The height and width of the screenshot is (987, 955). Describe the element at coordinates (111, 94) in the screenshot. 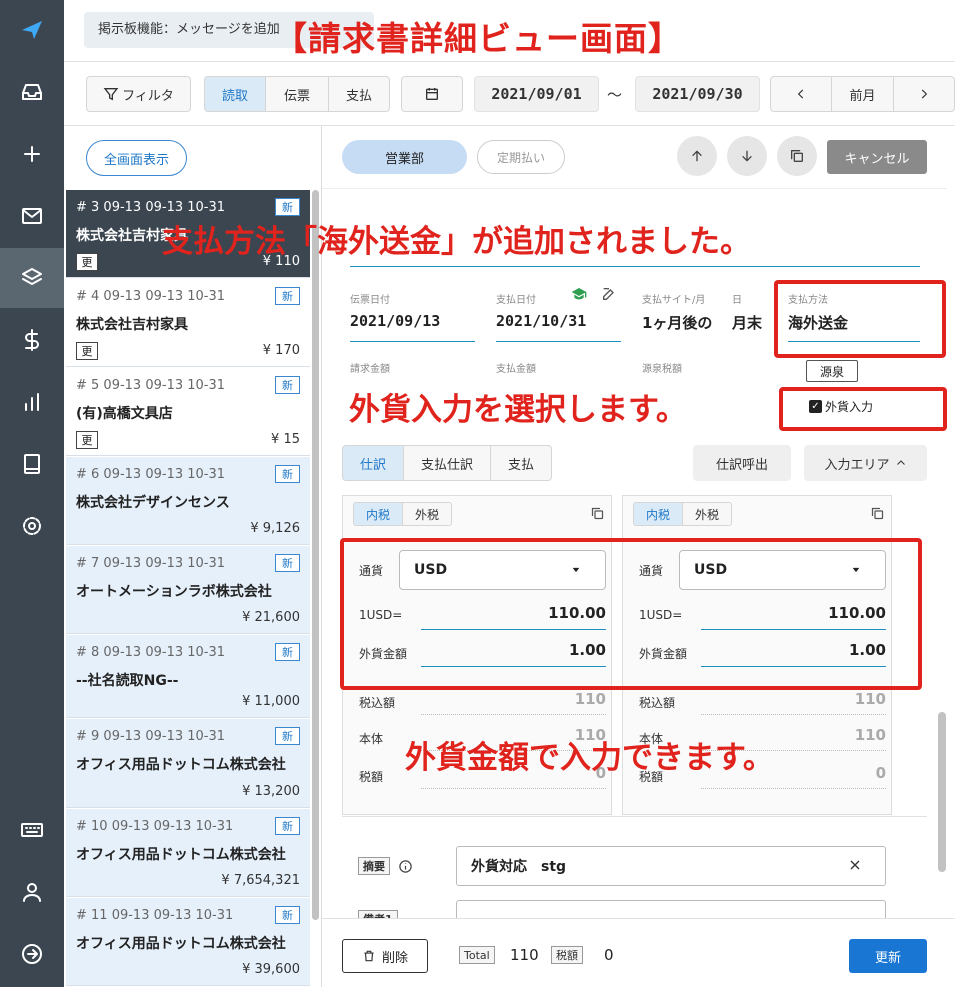

I see `filter-icon` at that location.